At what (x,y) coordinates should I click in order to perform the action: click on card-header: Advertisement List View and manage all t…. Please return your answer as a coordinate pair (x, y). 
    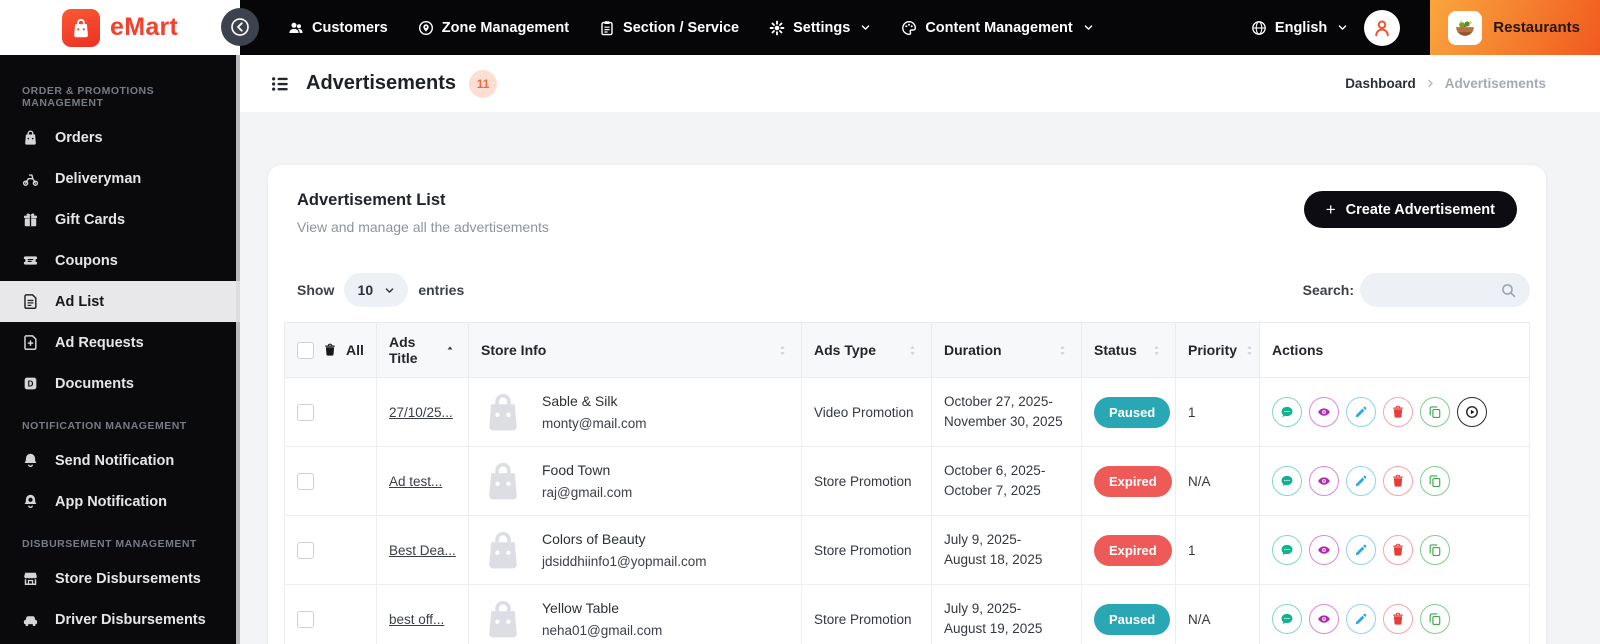
    Looking at the image, I should click on (907, 213).